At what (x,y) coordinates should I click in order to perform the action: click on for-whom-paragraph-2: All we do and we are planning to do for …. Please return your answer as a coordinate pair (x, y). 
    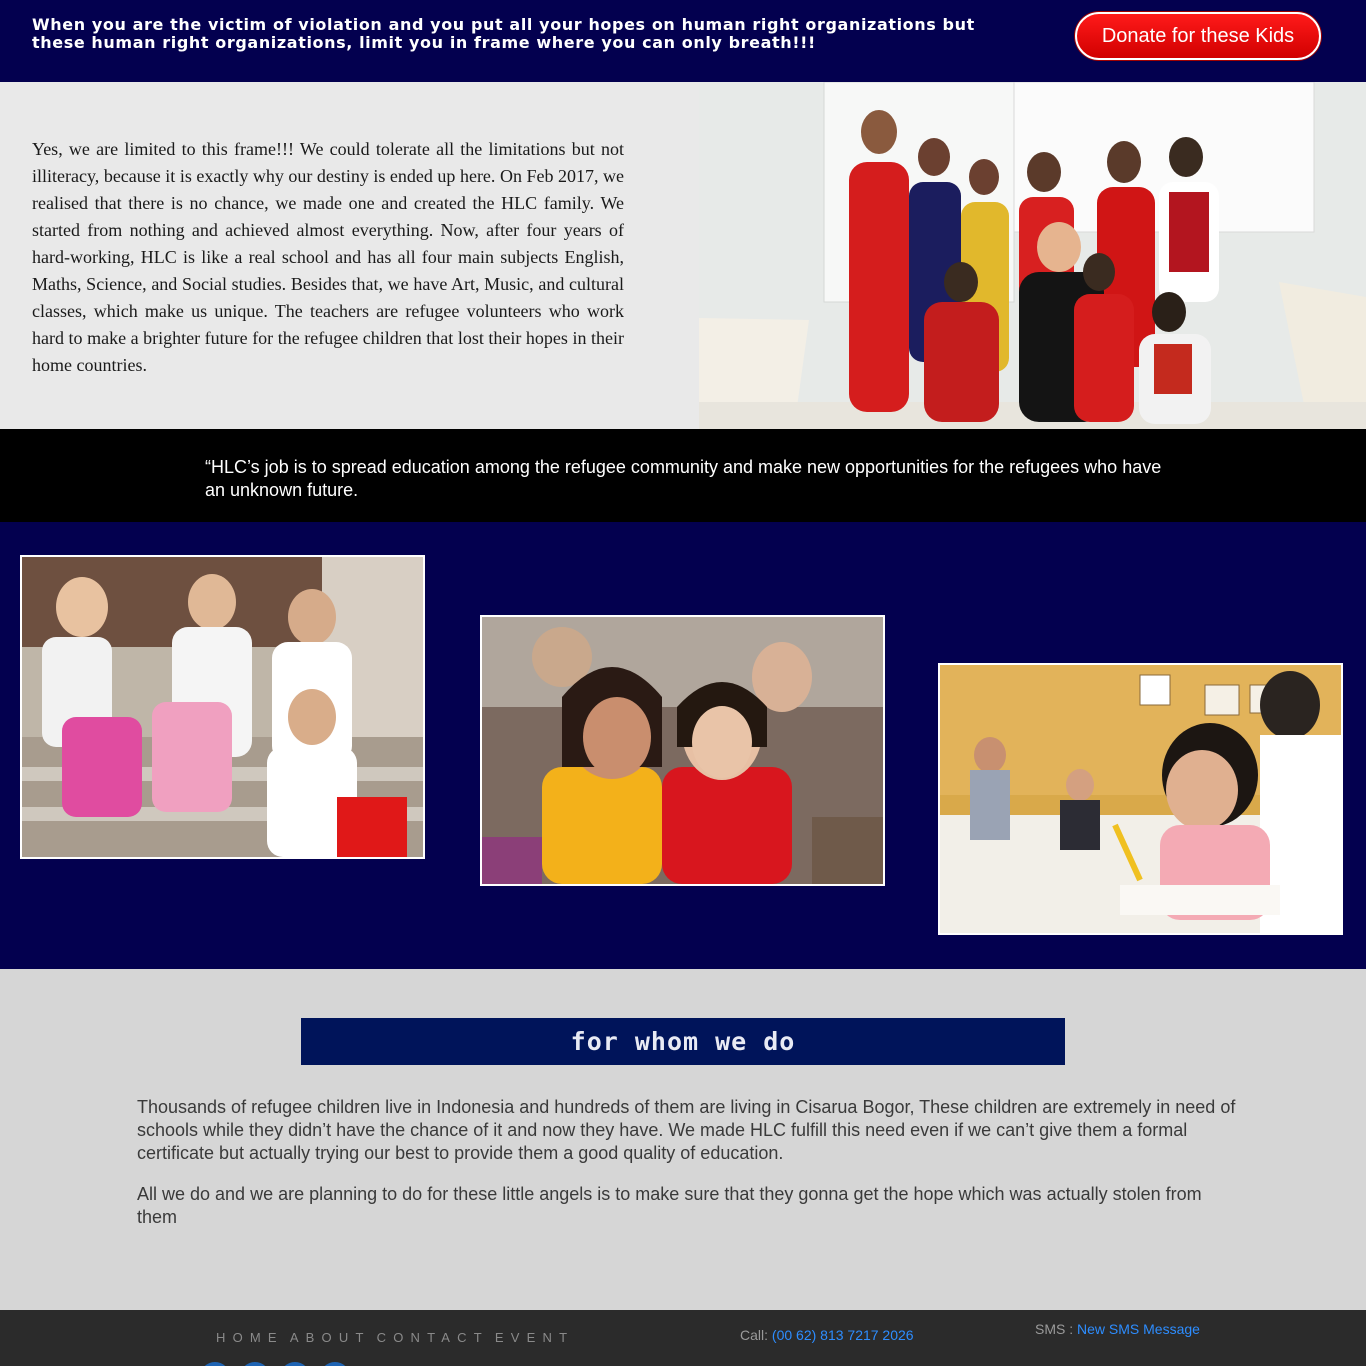
    Looking at the image, I should click on (669, 1205).